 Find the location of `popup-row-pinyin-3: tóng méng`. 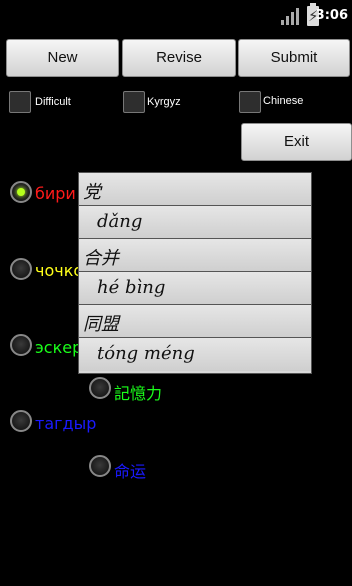

popup-row-pinyin-3: tóng méng is located at coordinates (195, 354).